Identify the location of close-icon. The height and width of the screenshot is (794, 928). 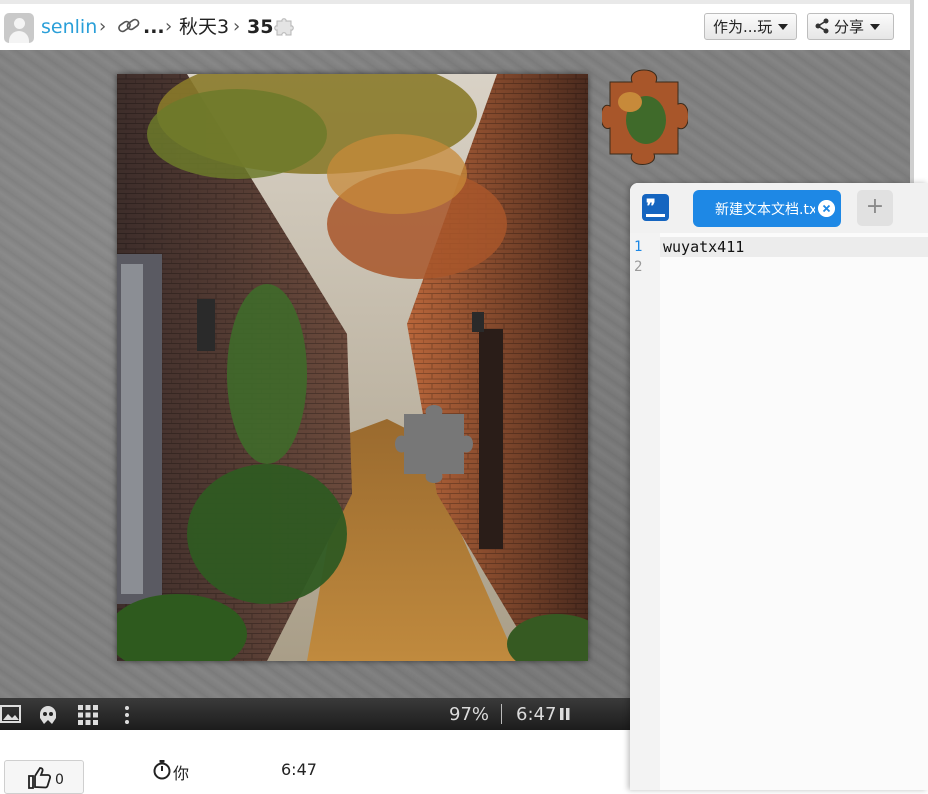
(826, 208).